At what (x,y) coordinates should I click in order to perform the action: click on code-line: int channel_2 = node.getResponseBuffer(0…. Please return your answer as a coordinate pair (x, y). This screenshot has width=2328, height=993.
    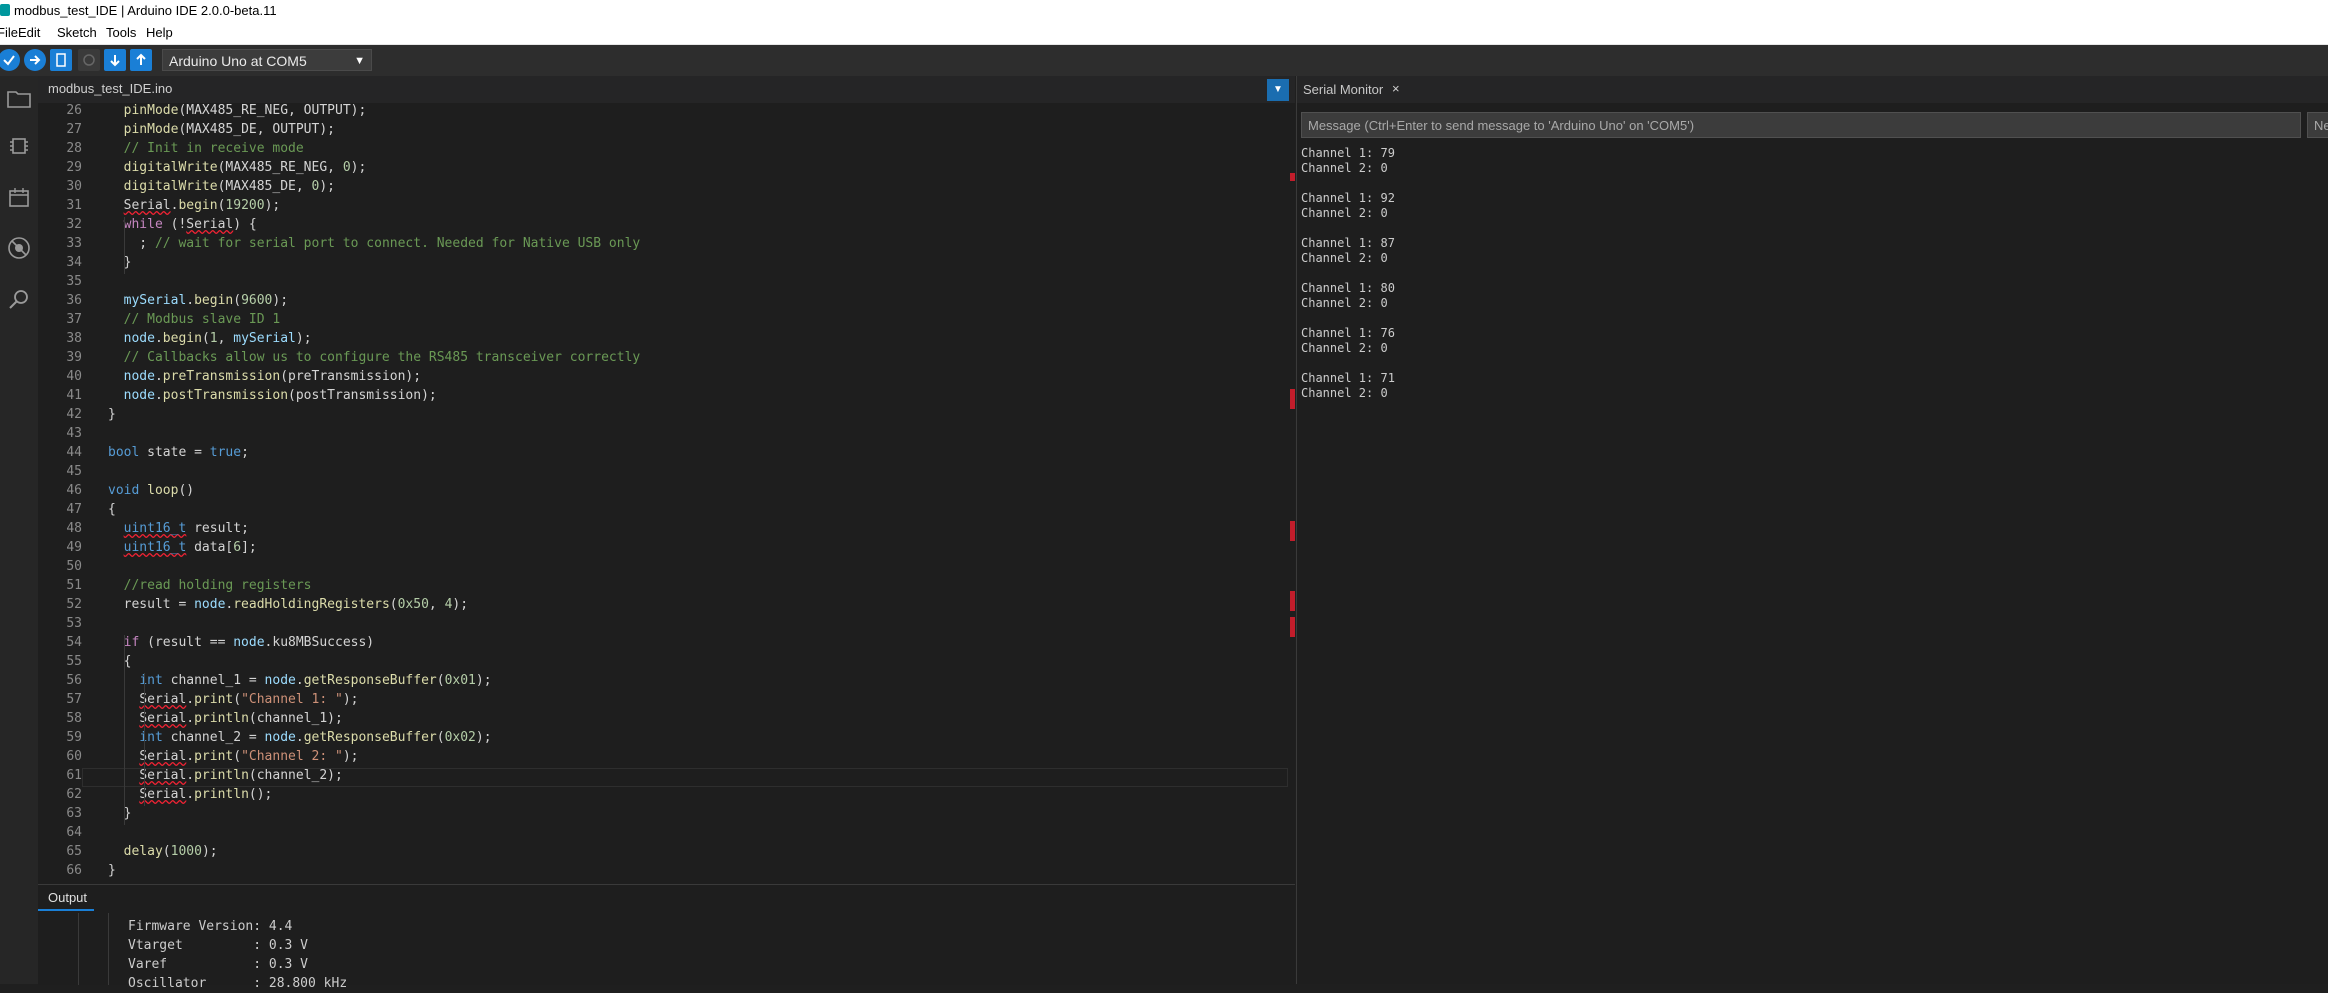
    Looking at the image, I should click on (299, 737).